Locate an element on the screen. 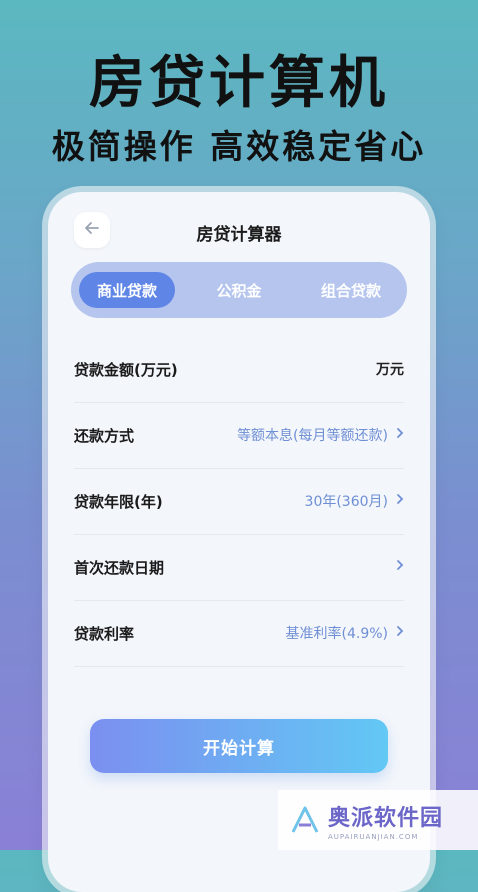 The width and height of the screenshot is (478, 892). watermark-text: 奥派软件园 AUPAIRUANJIAN.COM is located at coordinates (385, 820).